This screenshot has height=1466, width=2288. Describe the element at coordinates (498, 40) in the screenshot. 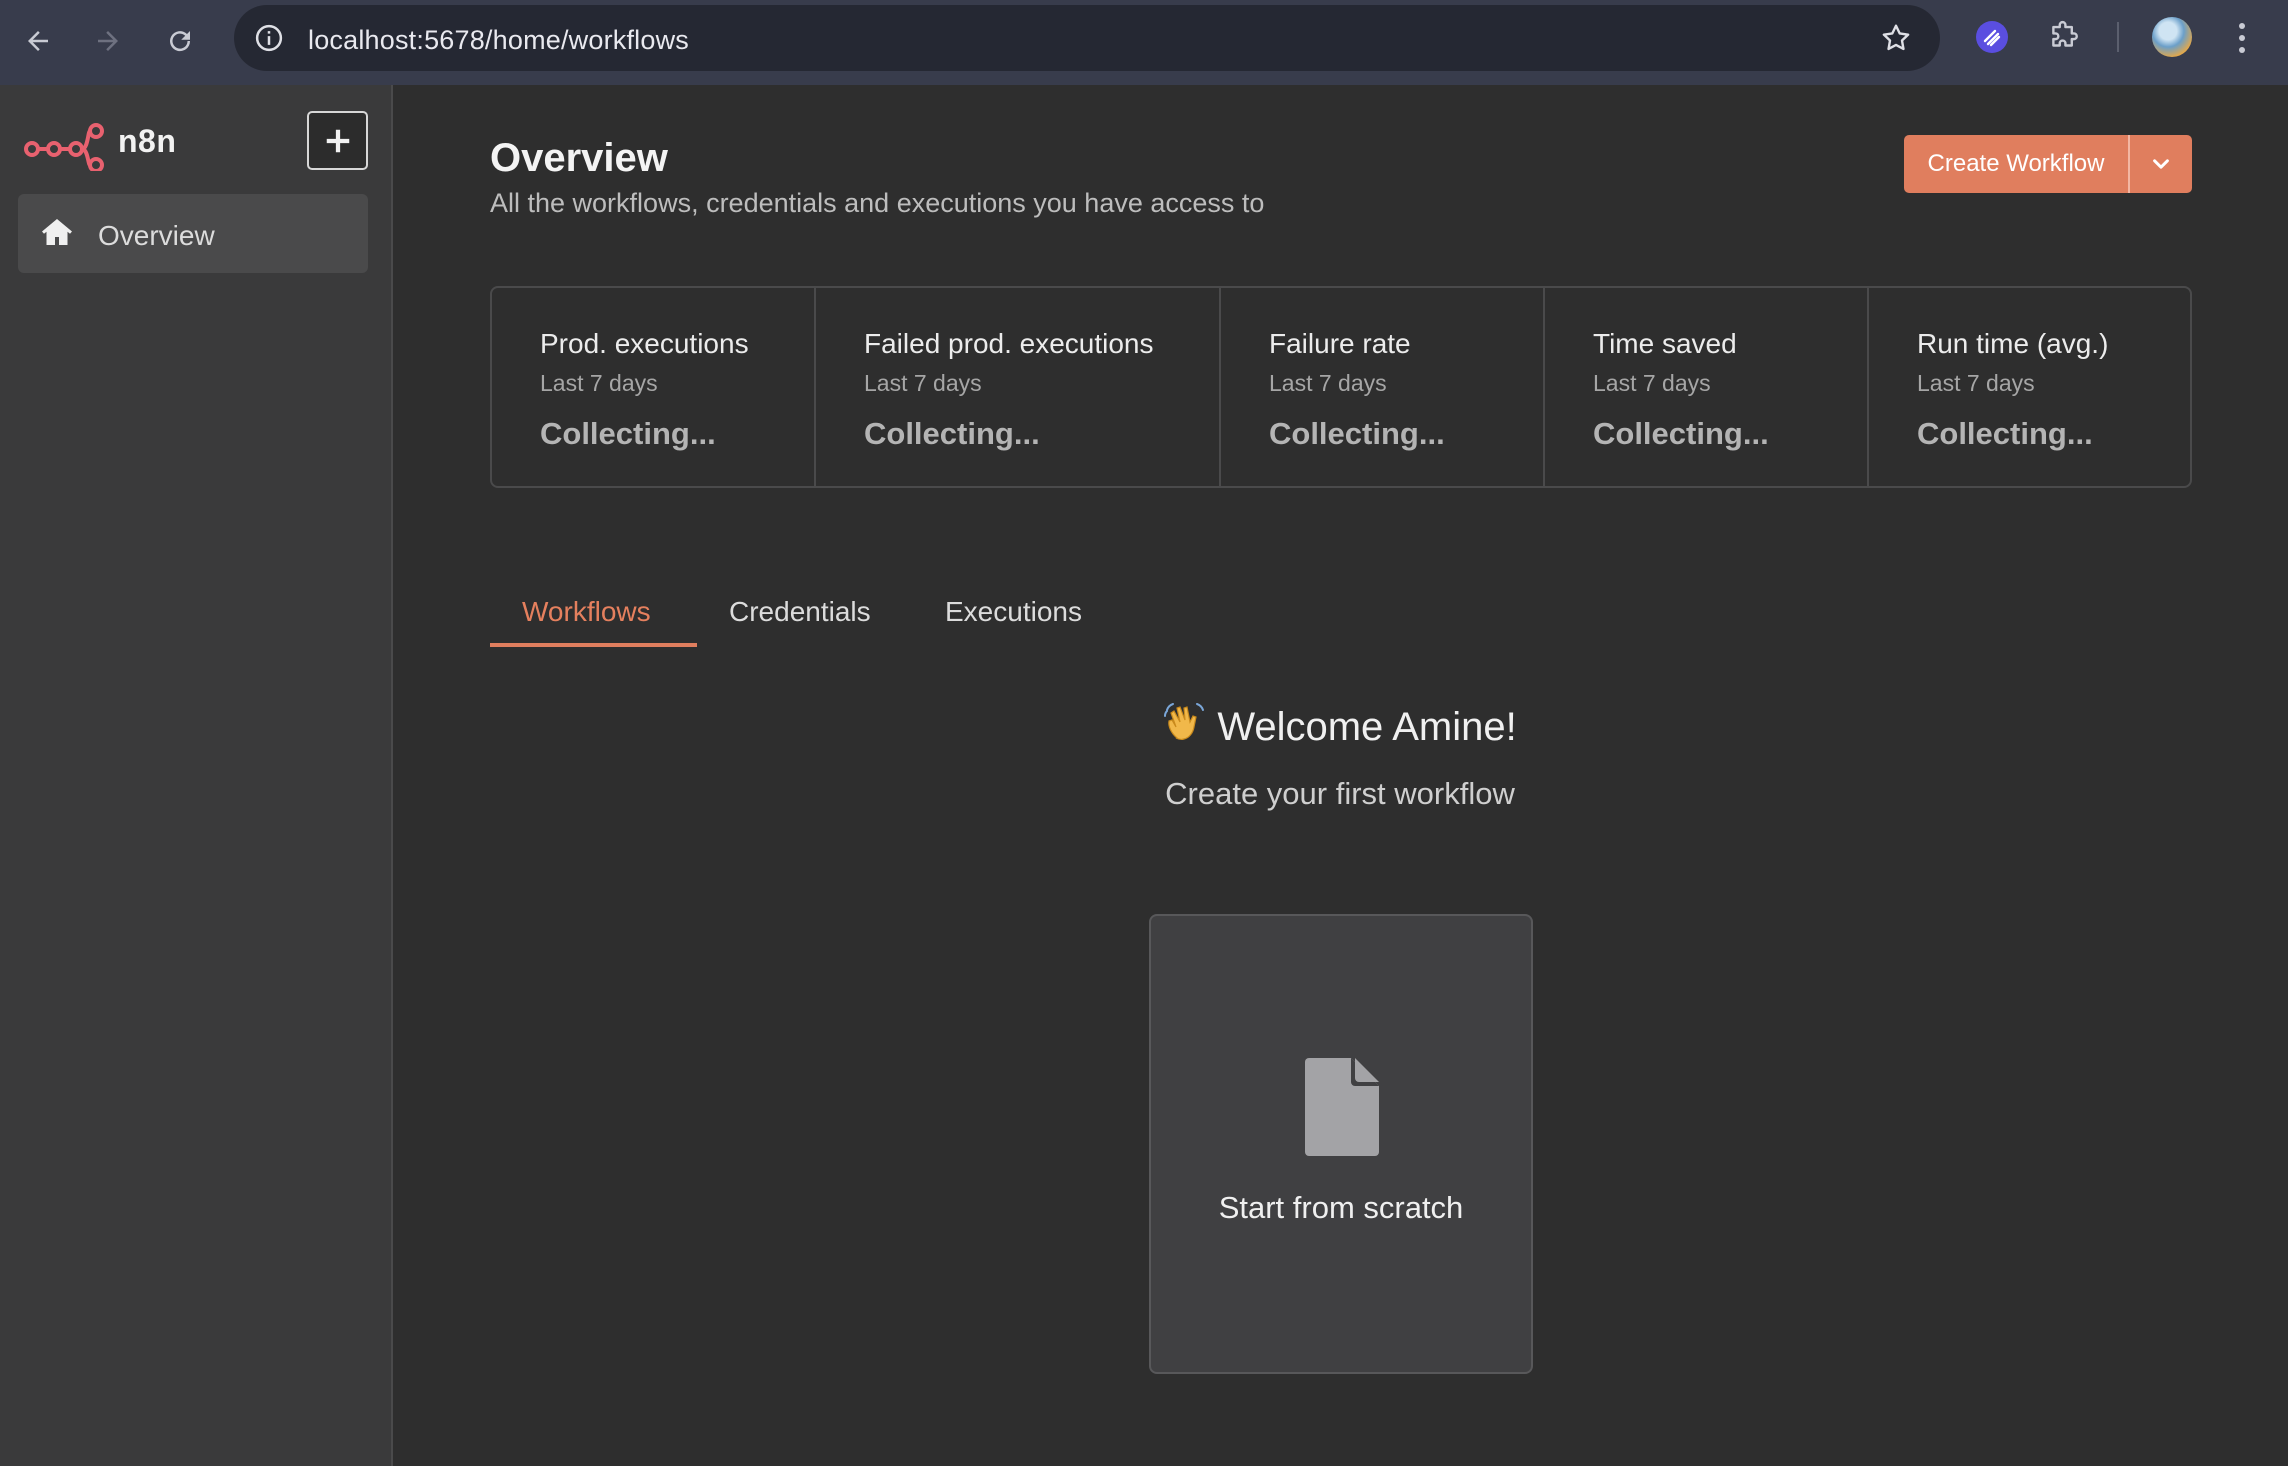

I see `url-text: localhost:5678/home/workflows` at that location.